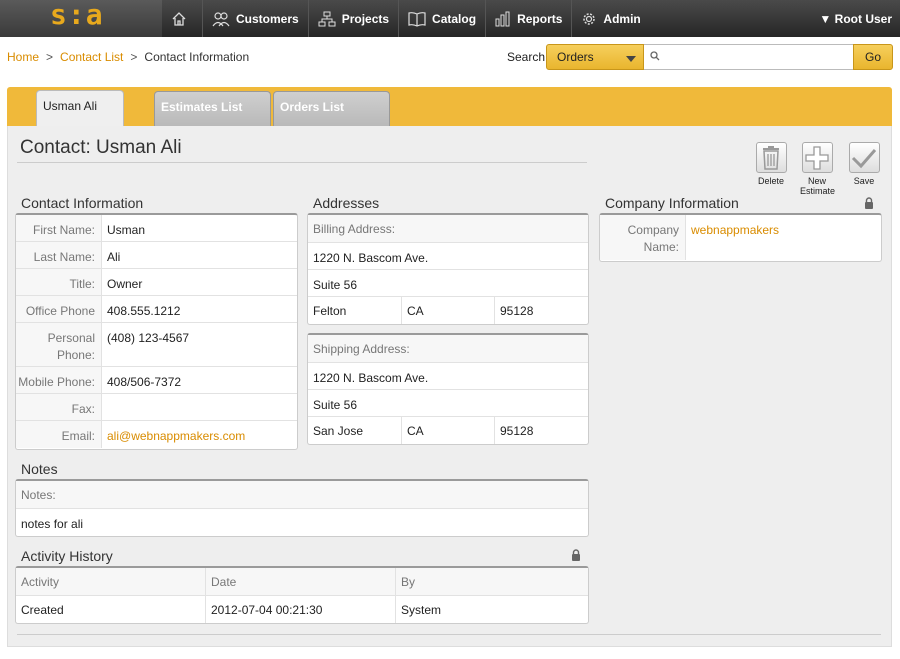 This screenshot has width=900, height=659. I want to click on table-header: Activity Date By, so click(302, 582).